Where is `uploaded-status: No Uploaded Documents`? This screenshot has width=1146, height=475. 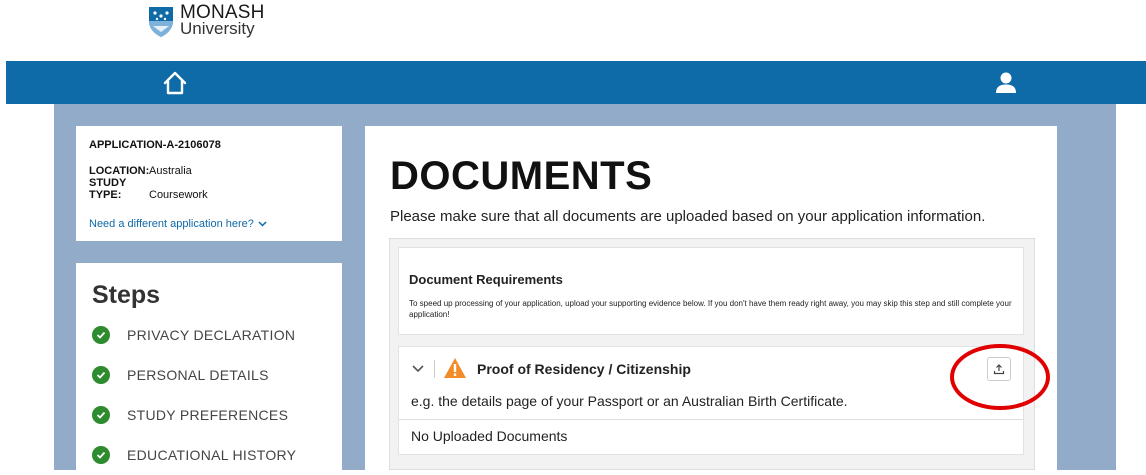
uploaded-status: No Uploaded Documents is located at coordinates (489, 436).